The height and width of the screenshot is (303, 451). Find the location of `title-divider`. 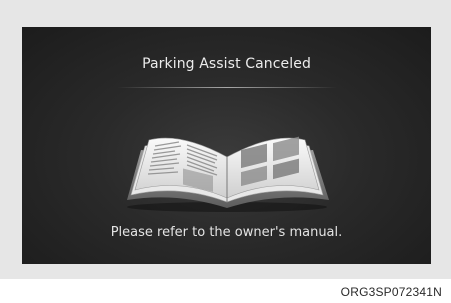

title-divider is located at coordinates (227, 87).